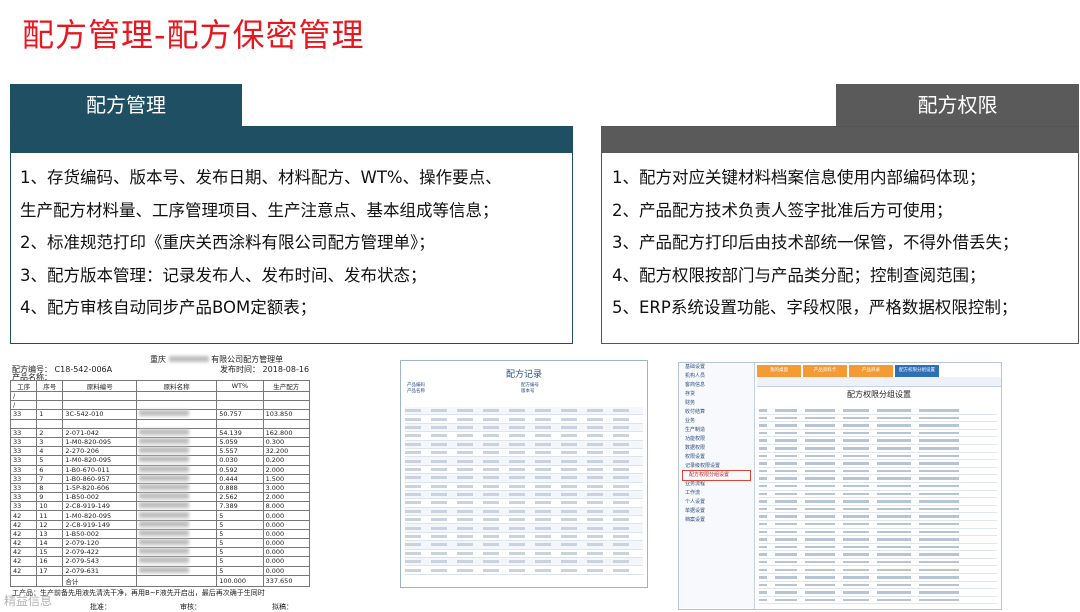 The width and height of the screenshot is (1080, 612). What do you see at coordinates (716, 466) in the screenshot?
I see `erp-nav-item: 记录级权限设置` at bounding box center [716, 466].